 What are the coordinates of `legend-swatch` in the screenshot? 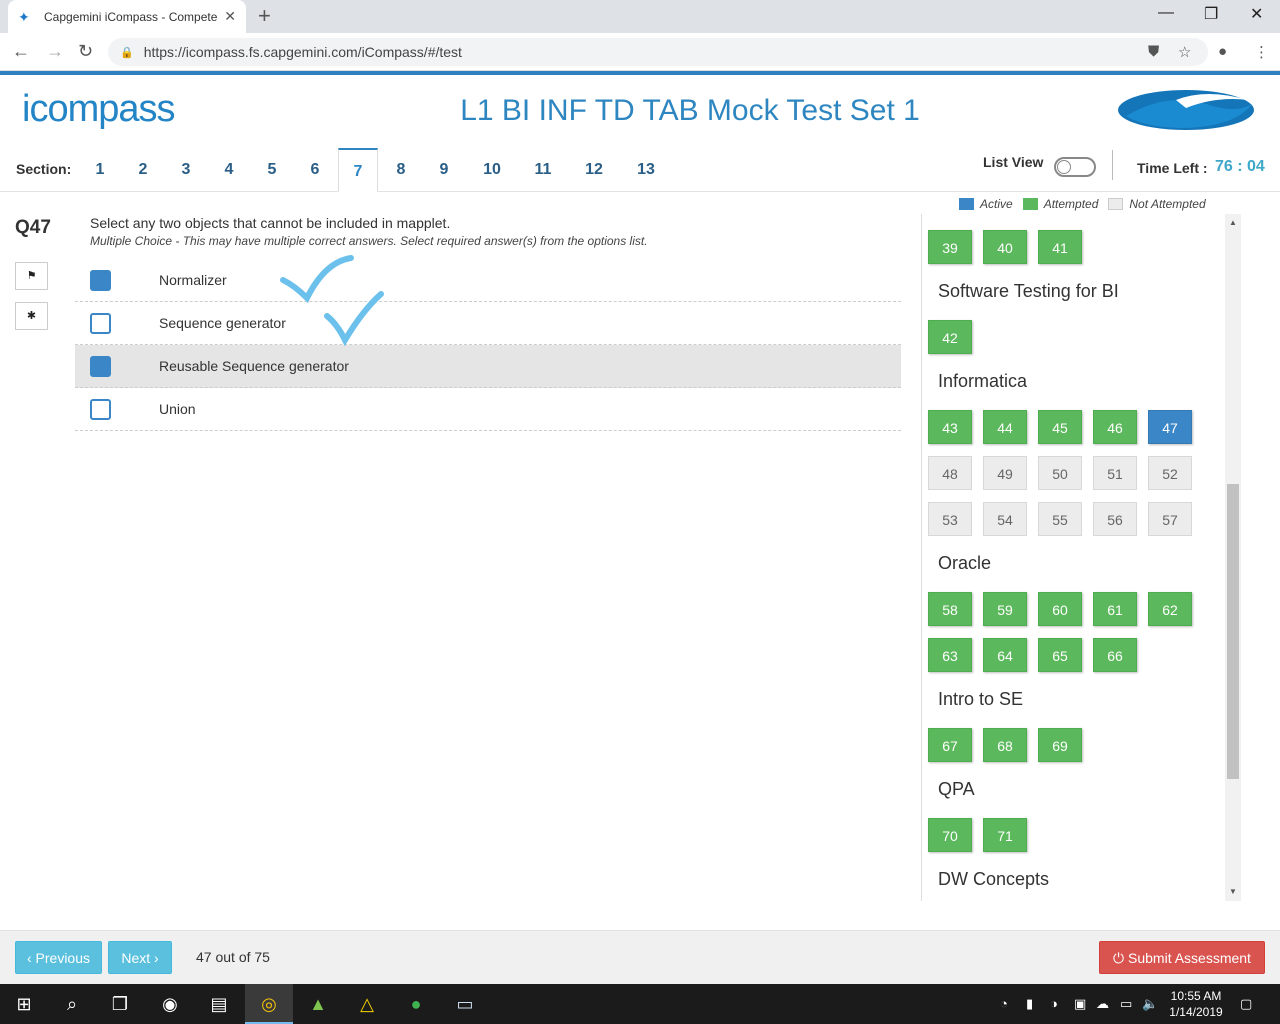 It's located at (966, 204).